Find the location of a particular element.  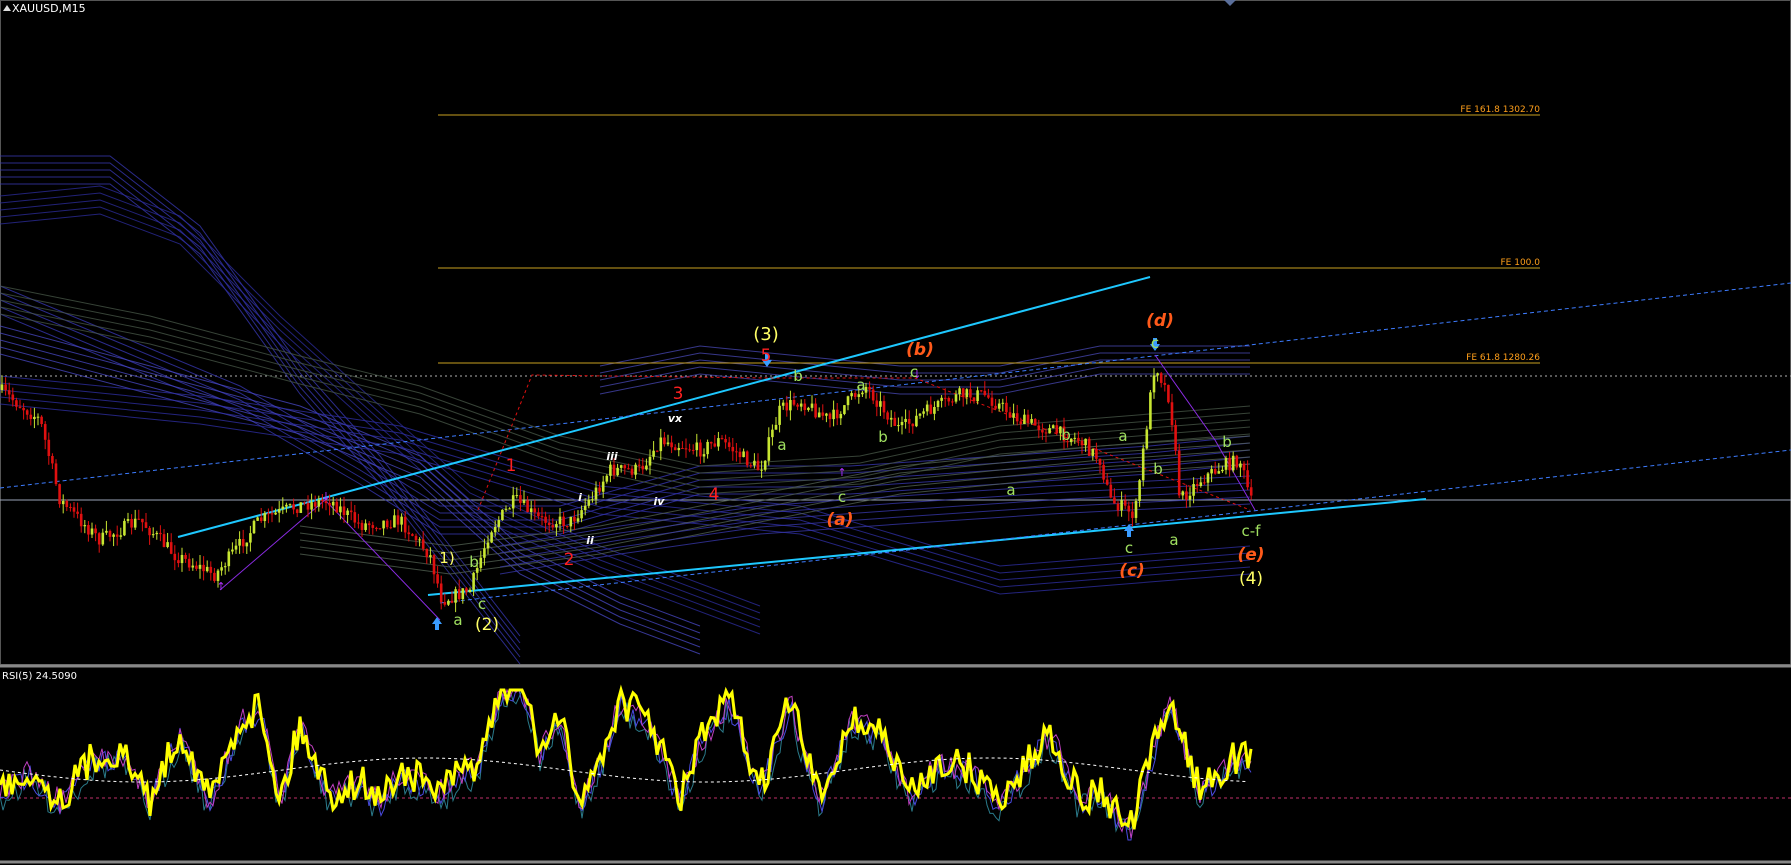

wave-label-7: iii is located at coordinates (612, 456).